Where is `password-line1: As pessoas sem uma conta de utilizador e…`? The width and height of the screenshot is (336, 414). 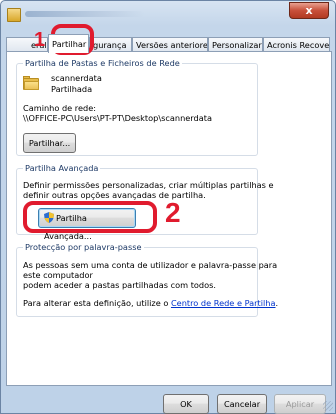 password-line1: As pessoas sem uma conta de utilizador e… is located at coordinates (150, 265).